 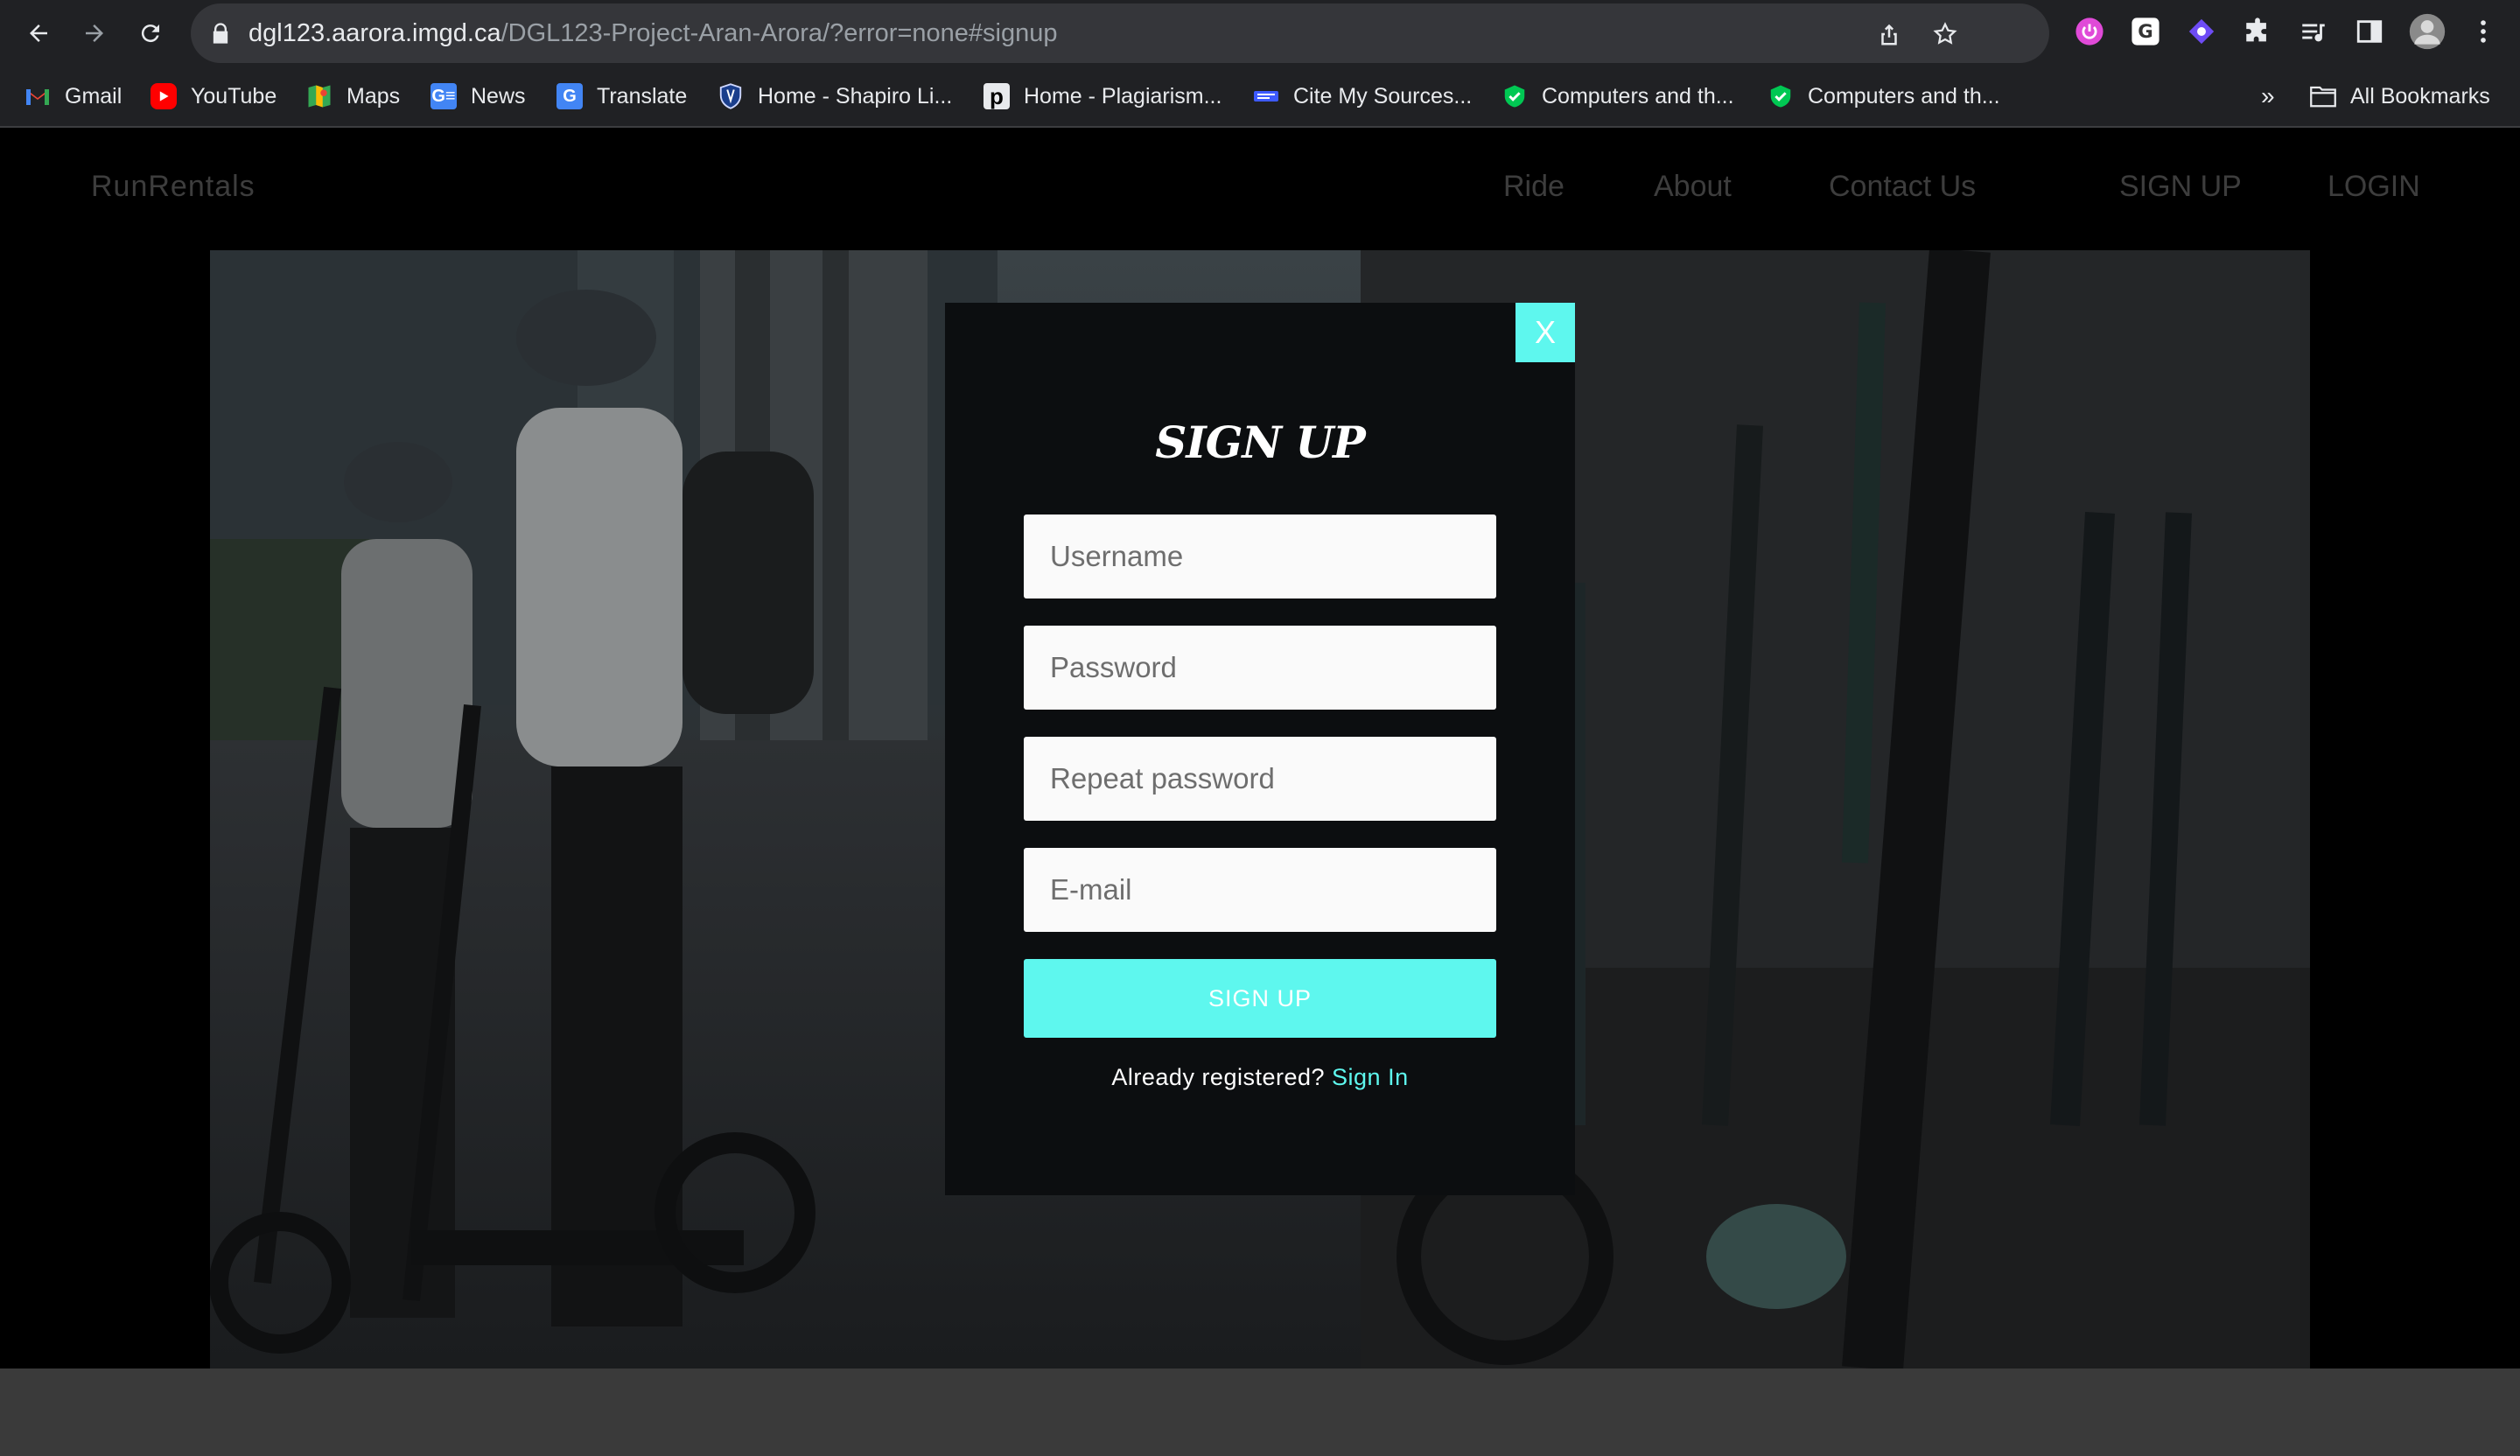 I want to click on back-arrow-icon, so click(x=38, y=33).